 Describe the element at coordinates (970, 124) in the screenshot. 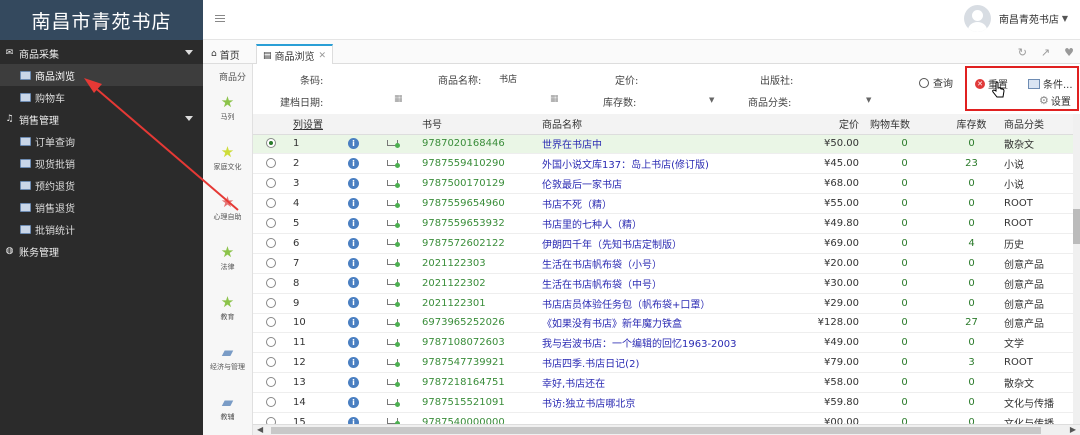

I see `col-header-stock: 库存数` at that location.